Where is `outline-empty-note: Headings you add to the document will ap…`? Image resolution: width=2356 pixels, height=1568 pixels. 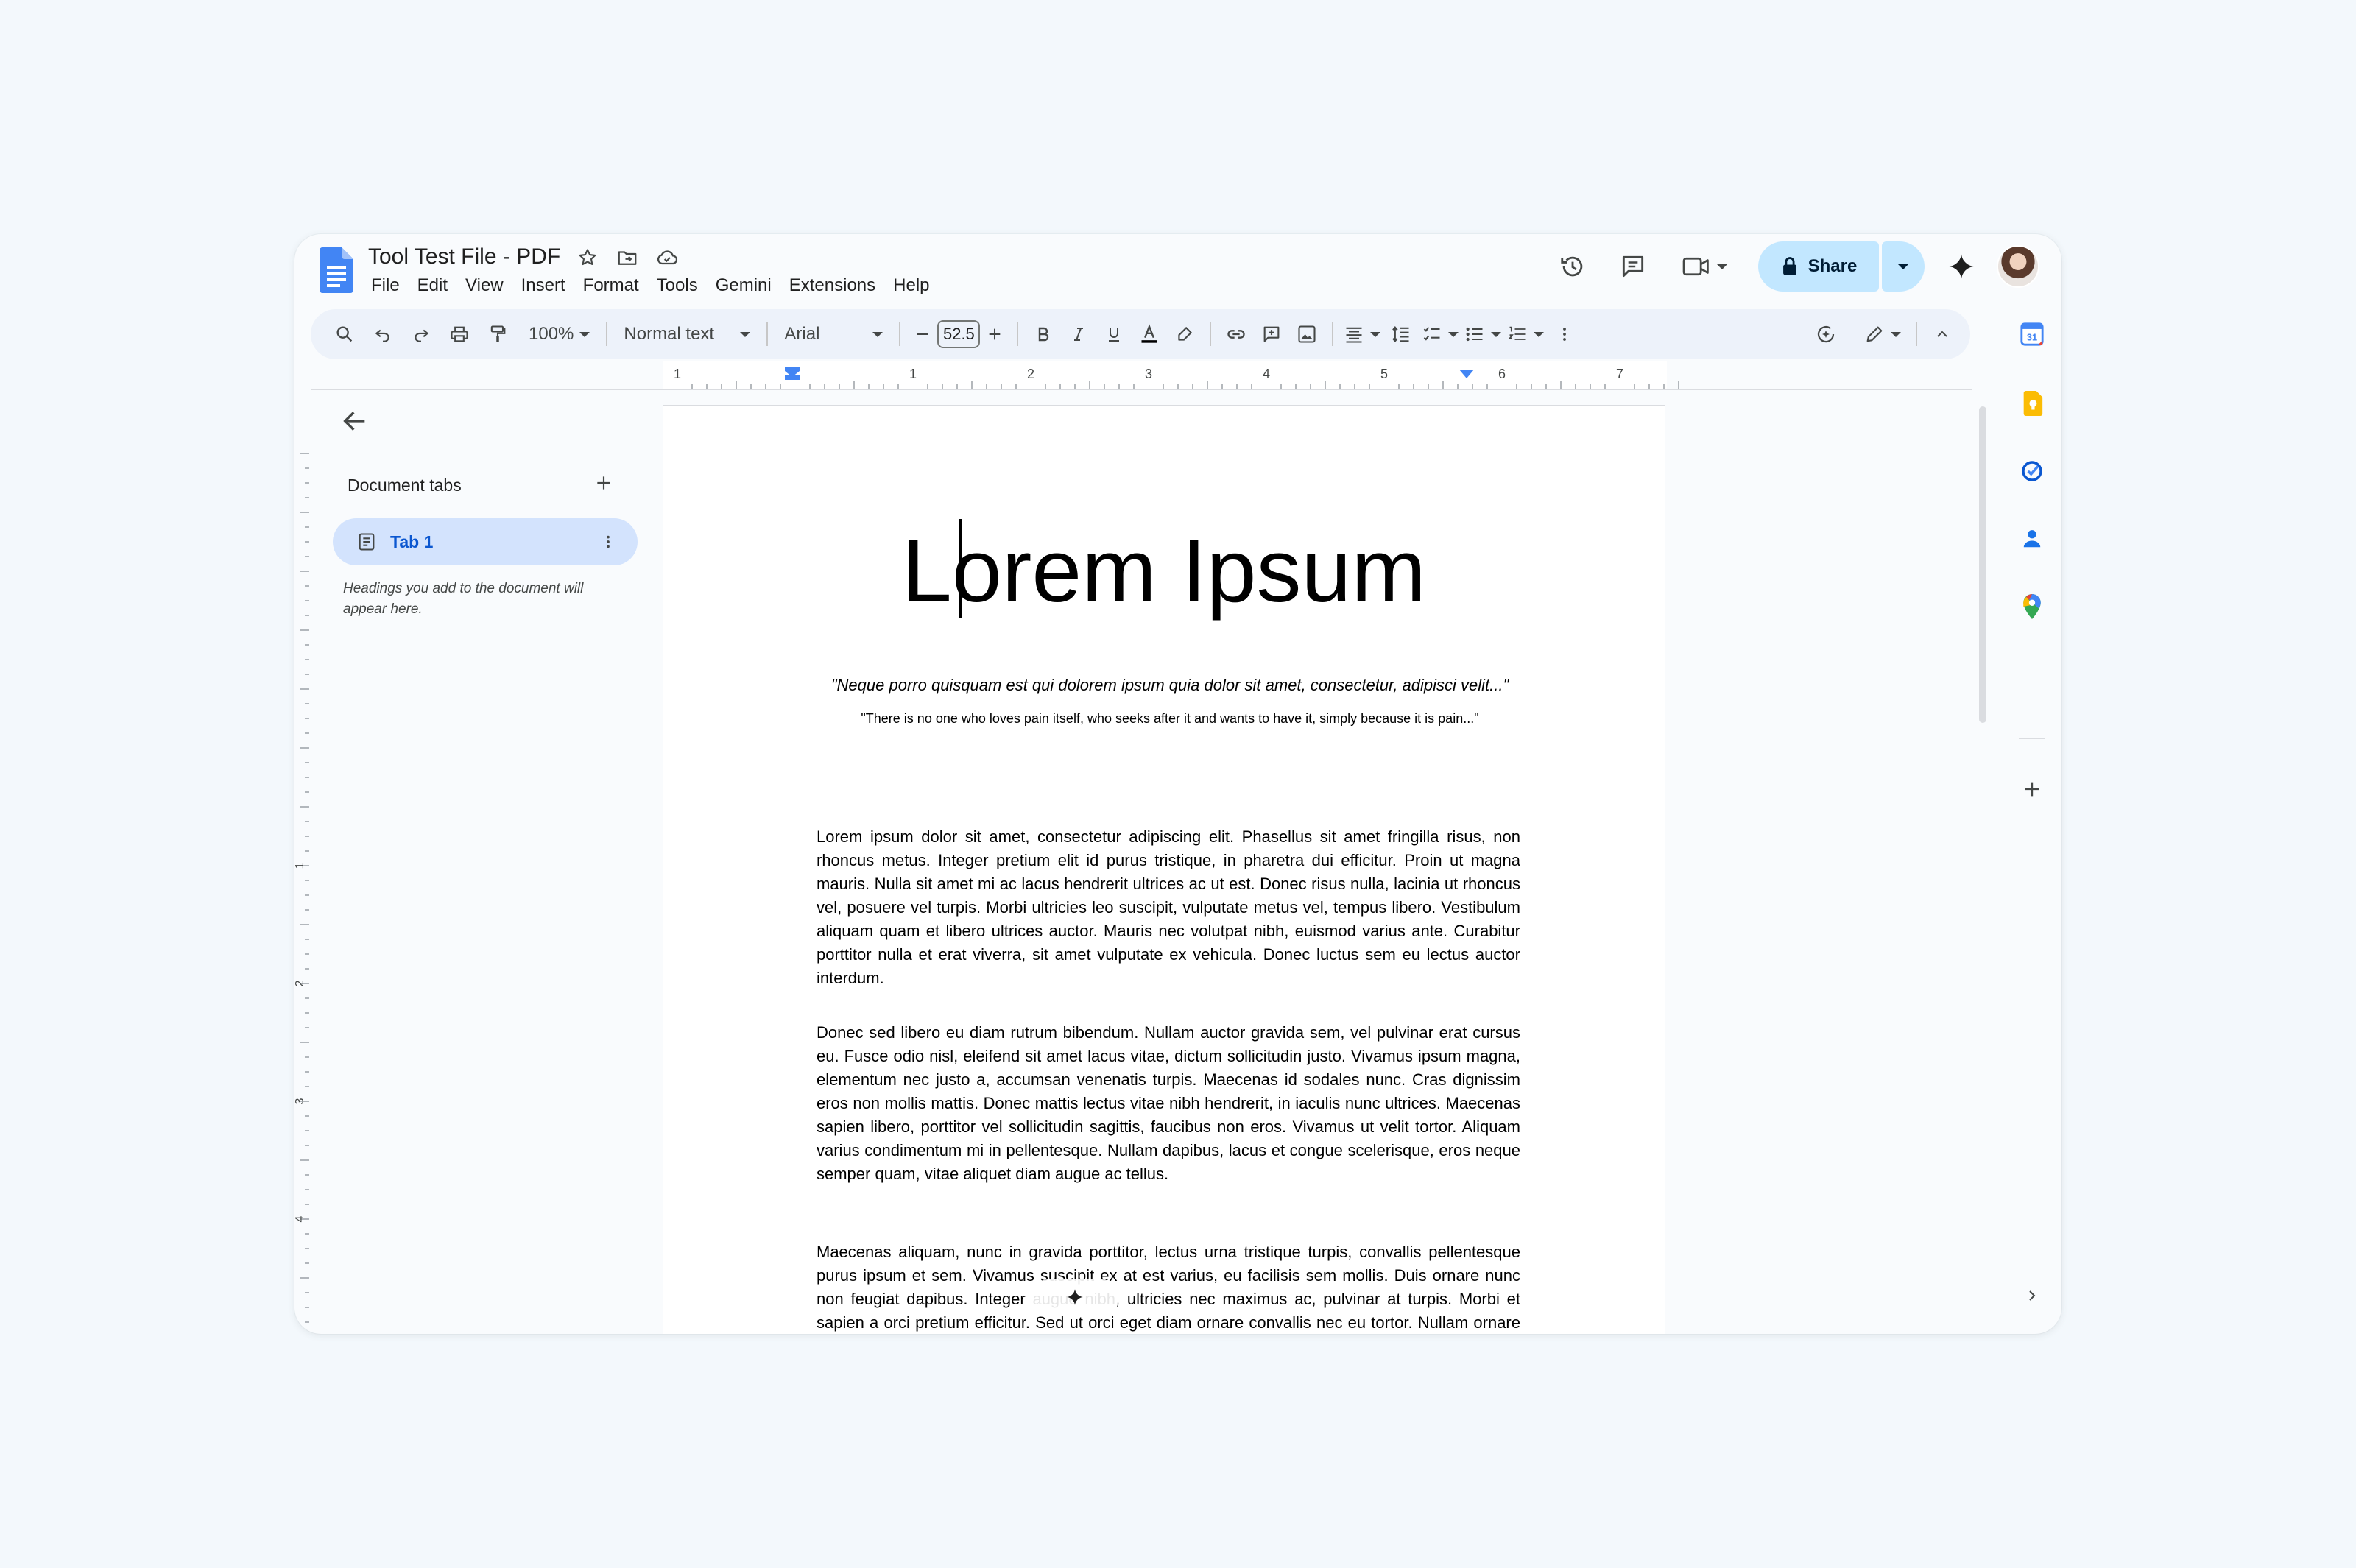
outline-empty-note: Headings you add to the document will ap… is located at coordinates (463, 599).